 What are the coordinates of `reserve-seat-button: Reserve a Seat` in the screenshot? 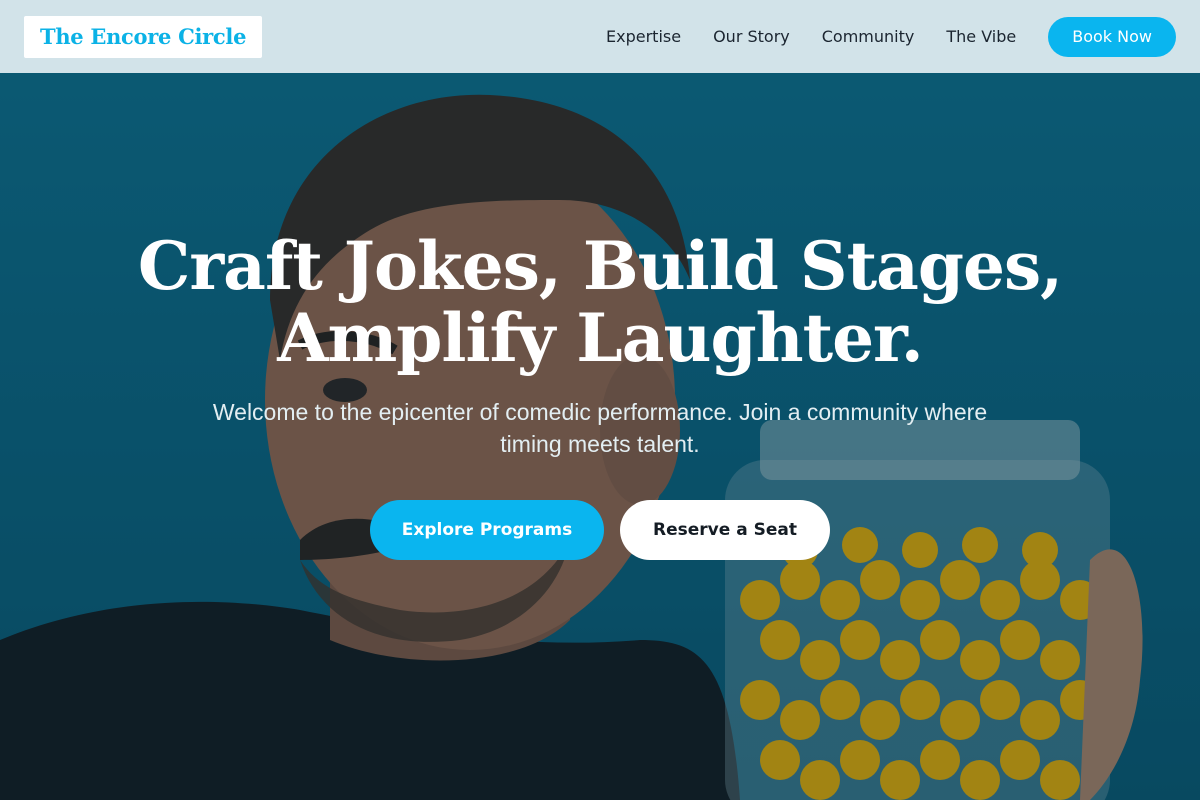 It's located at (725, 530).